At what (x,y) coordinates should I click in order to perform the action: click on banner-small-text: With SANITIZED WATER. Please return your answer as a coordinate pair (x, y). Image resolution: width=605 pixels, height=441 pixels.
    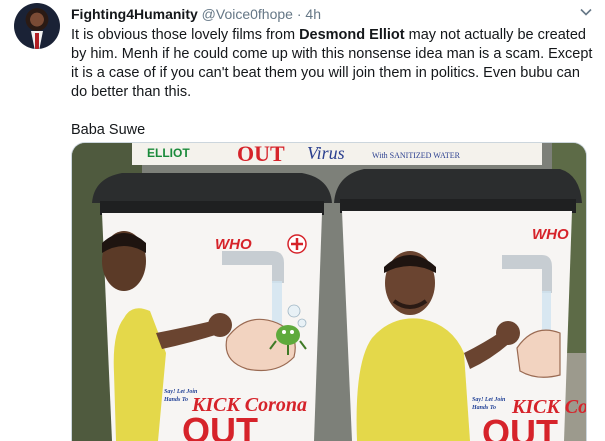
    Looking at the image, I should click on (416, 155).